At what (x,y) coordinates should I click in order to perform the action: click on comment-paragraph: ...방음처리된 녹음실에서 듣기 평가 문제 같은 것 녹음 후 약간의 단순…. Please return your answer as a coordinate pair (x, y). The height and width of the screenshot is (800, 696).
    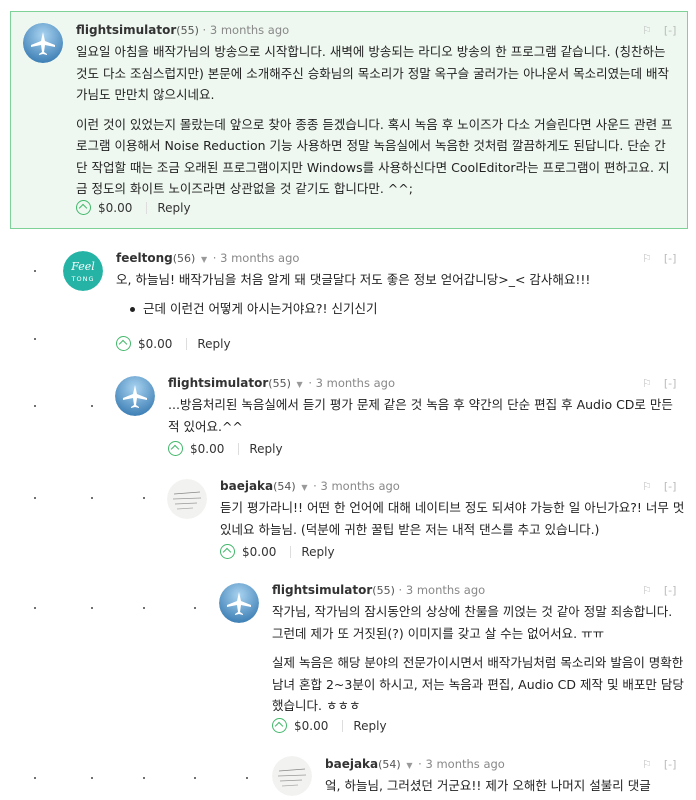
    Looking at the image, I should click on (420, 415).